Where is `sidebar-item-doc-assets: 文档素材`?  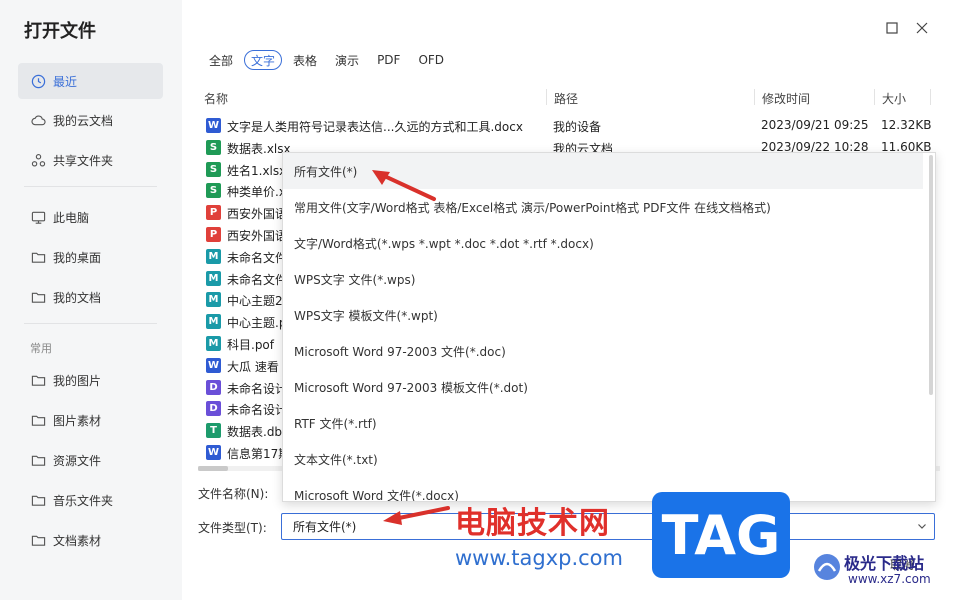
sidebar-item-doc-assets: 文档素材 is located at coordinates (90, 540).